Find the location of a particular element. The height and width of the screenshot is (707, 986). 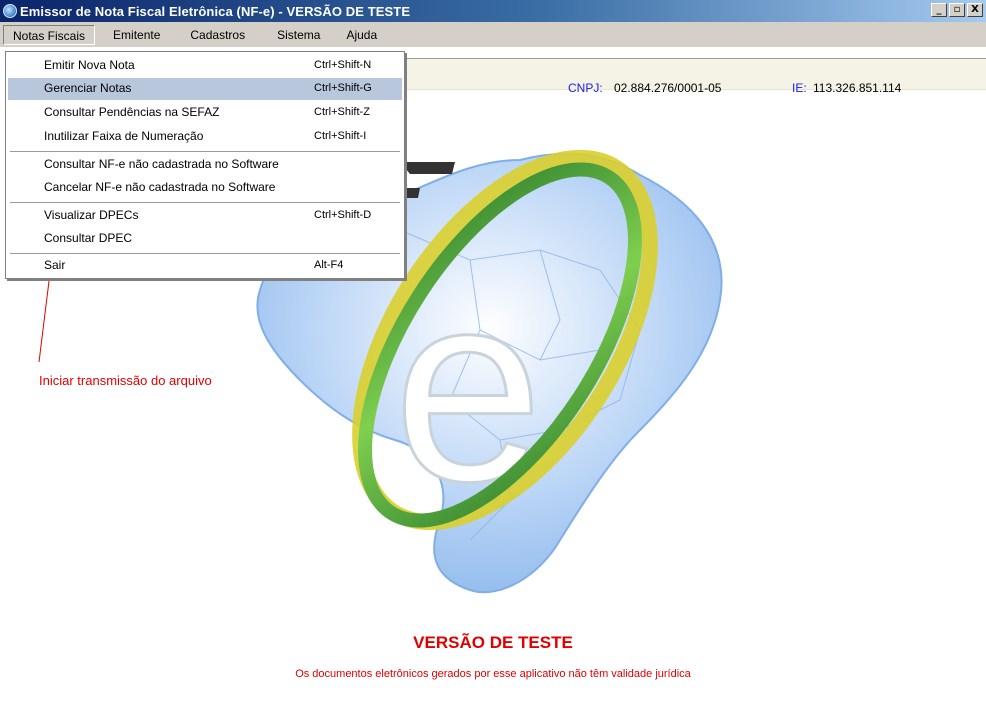

menu-item-gerenciar-notas: Gerenciar Notas Ctrl+Shift-G is located at coordinates (205, 89).